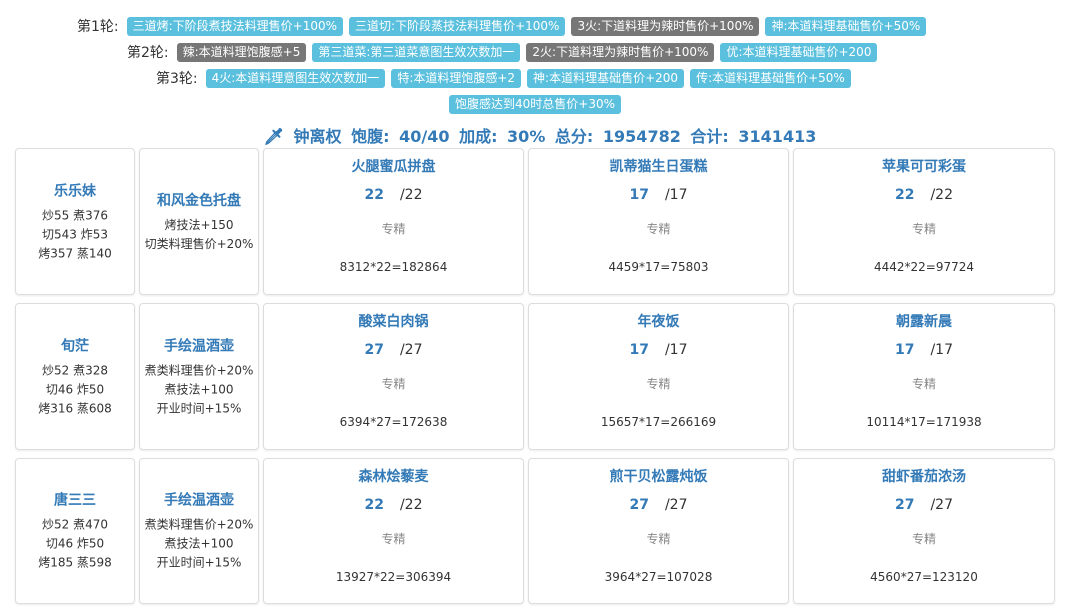 The width and height of the screenshot is (1080, 615). I want to click on equip-effect: 烤技法+150, so click(199, 224).